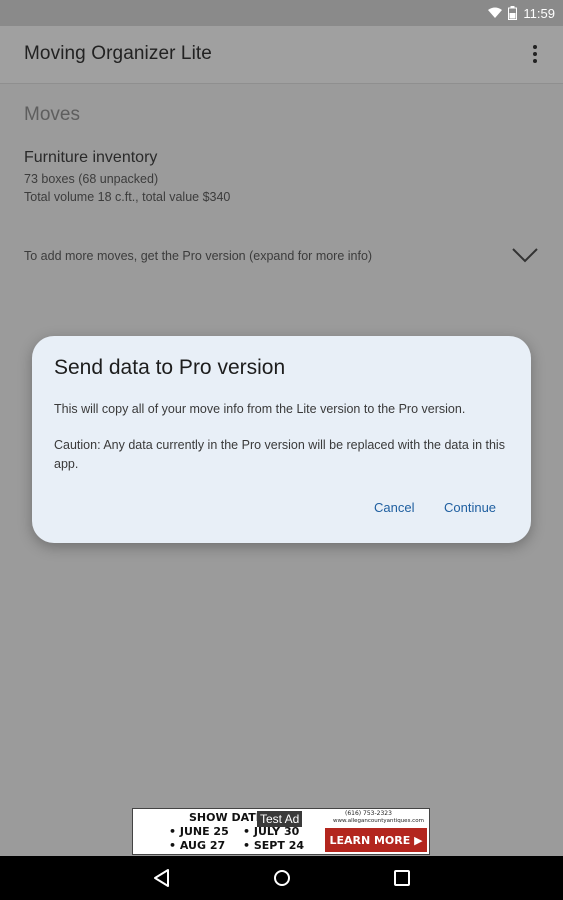  What do you see at coordinates (378, 821) in the screenshot?
I see `ad-url: www.allegancountyantiques.com` at bounding box center [378, 821].